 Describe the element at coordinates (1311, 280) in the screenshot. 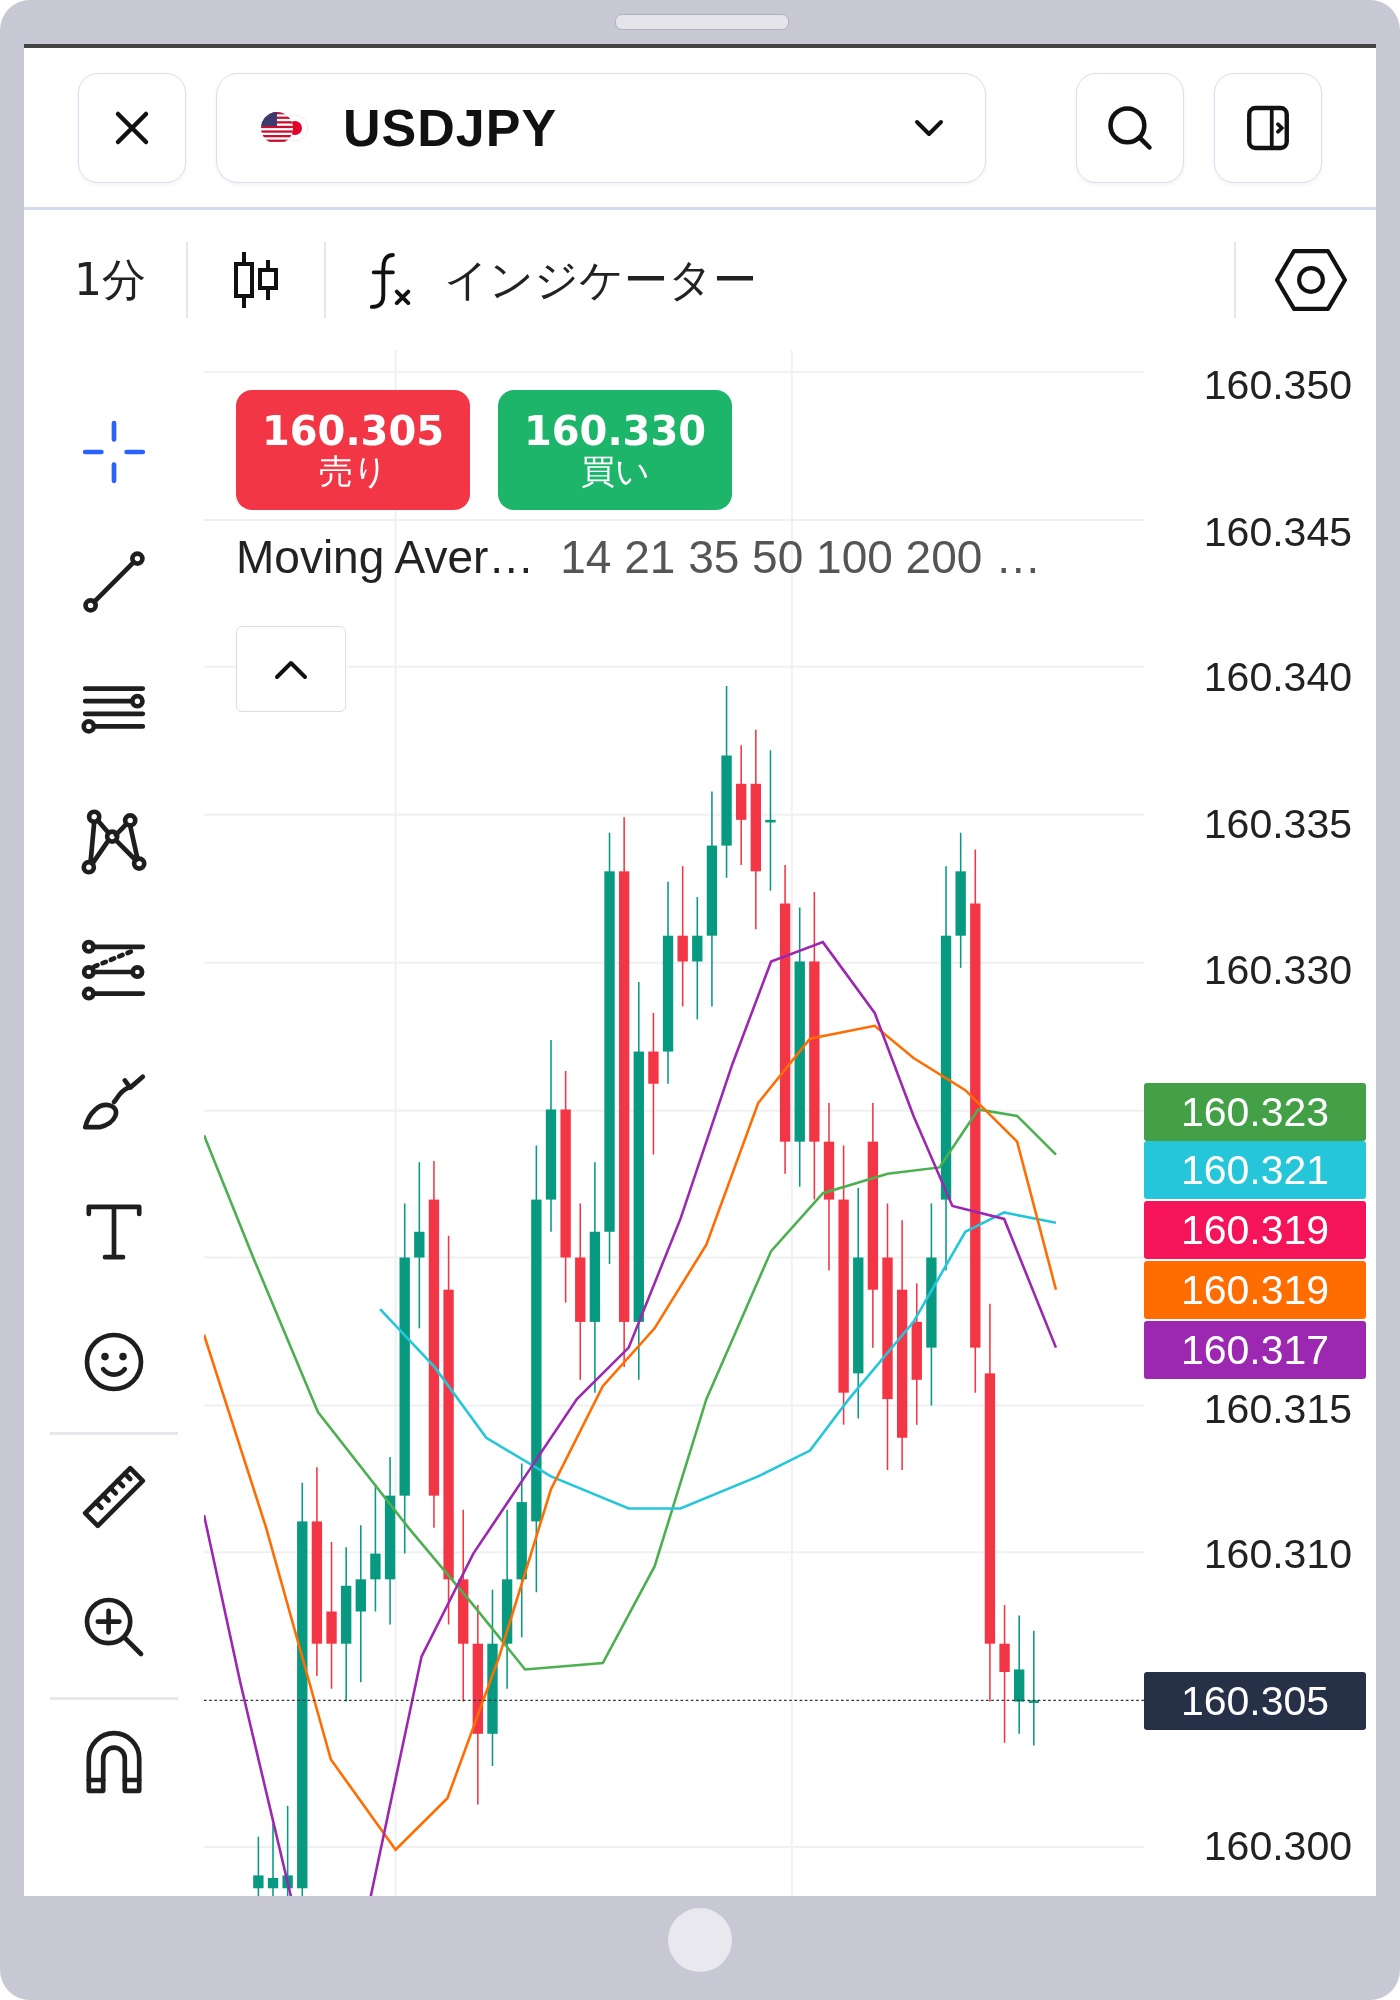

I see `settings-icon` at that location.